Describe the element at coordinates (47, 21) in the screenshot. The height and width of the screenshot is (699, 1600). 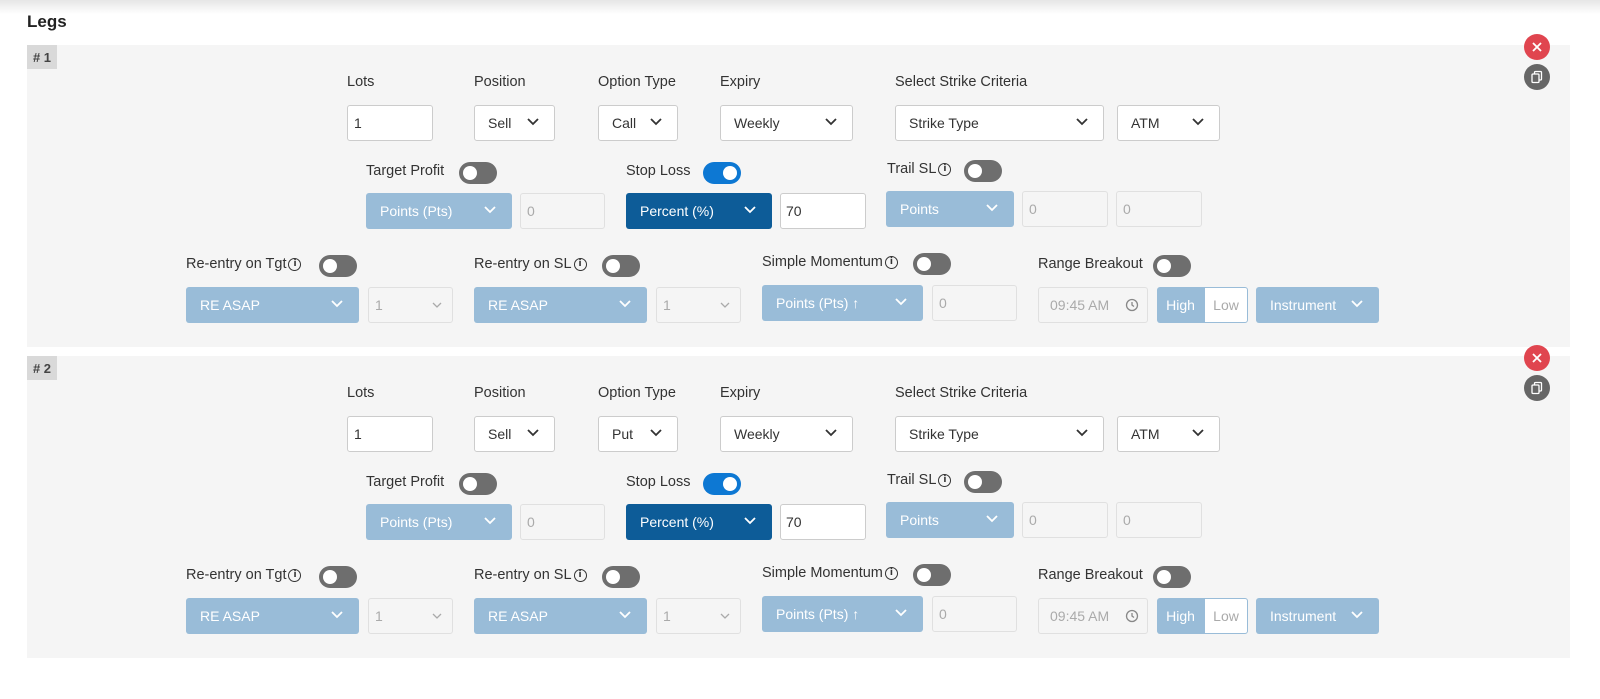
I see `page-title: Legs` at that location.